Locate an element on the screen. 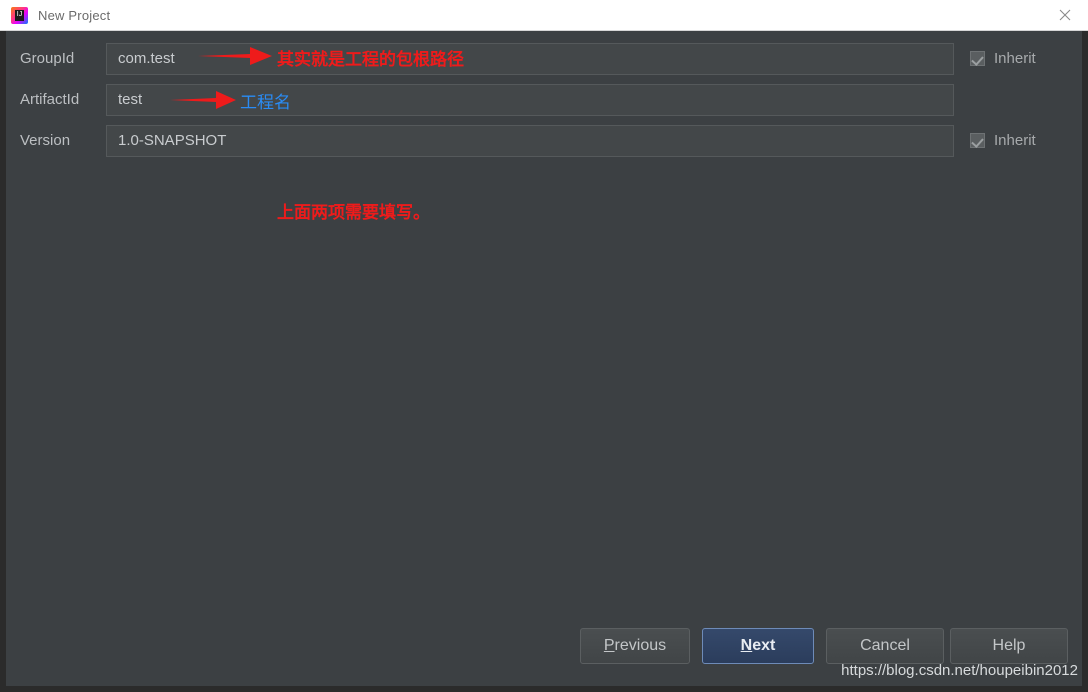  inherit-groupid-group: Inherit is located at coordinates (1013, 58).